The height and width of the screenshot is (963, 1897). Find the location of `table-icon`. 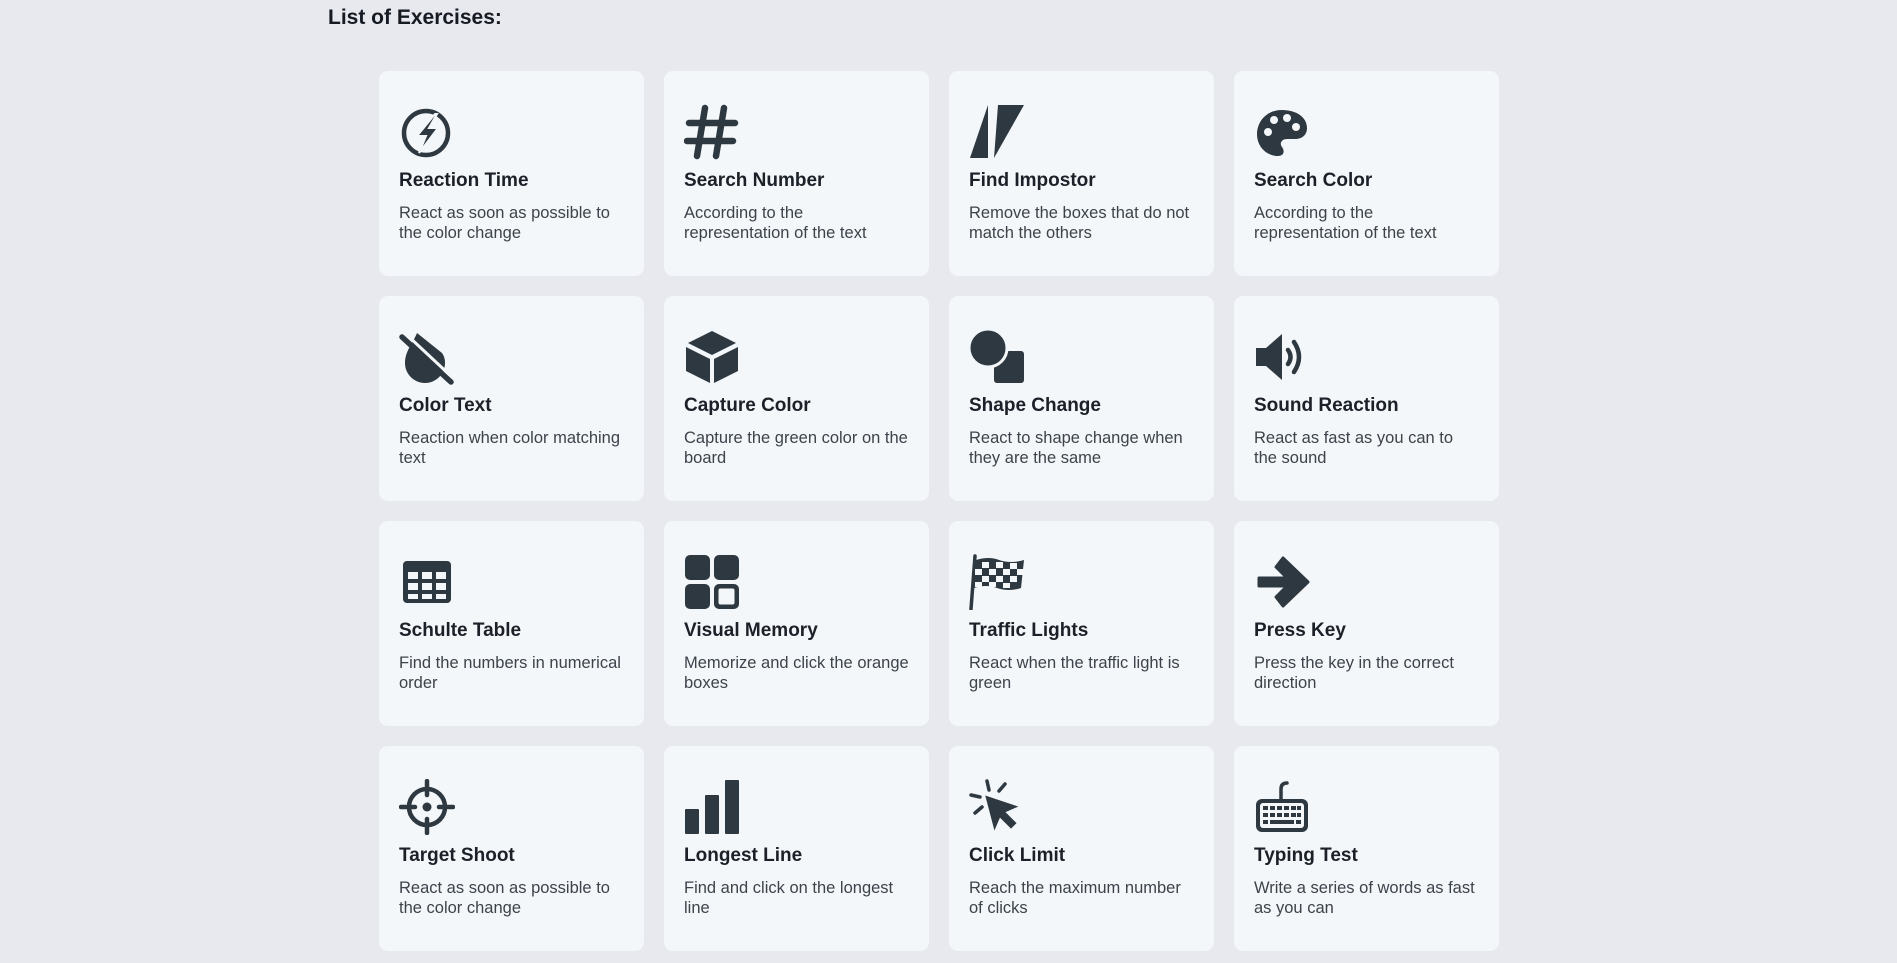

table-icon is located at coordinates (427, 582).